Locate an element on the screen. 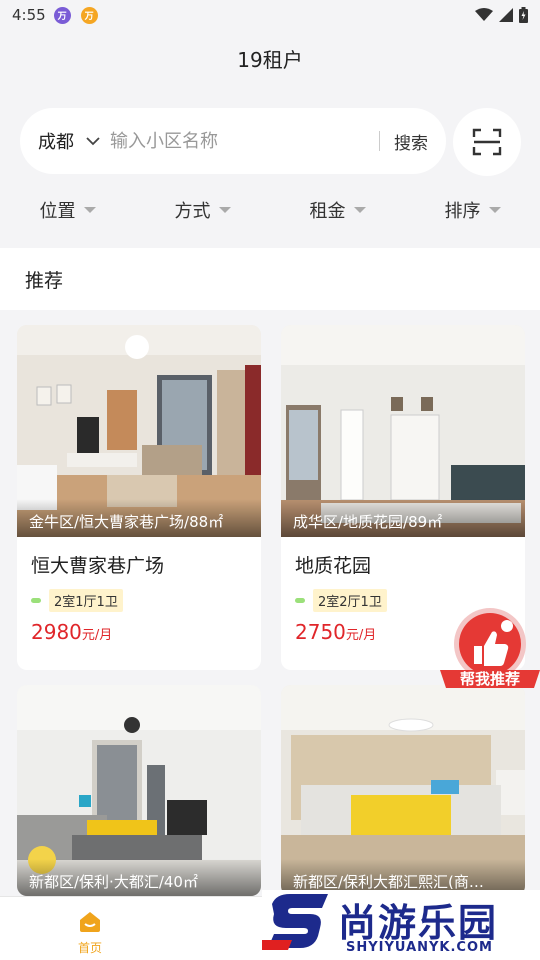 The width and height of the screenshot is (540, 960). room-layout-tag: 2室2厅1卫 is located at coordinates (350, 600).